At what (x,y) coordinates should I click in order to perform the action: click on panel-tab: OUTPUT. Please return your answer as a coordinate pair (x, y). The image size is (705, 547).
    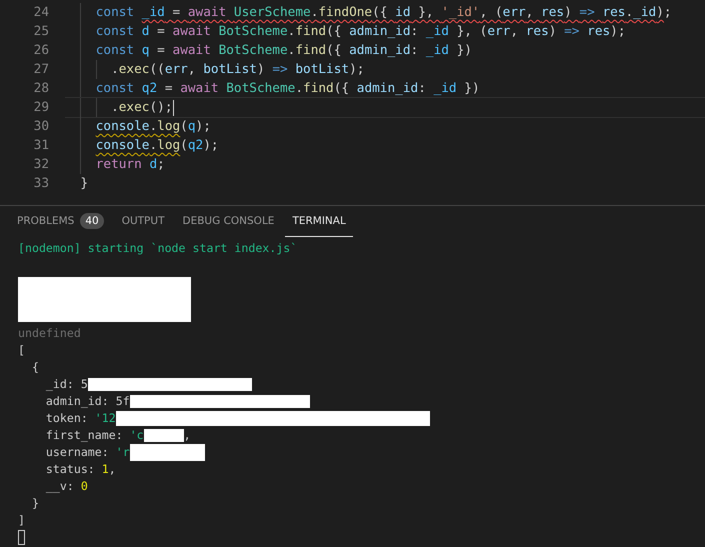
    Looking at the image, I should click on (143, 221).